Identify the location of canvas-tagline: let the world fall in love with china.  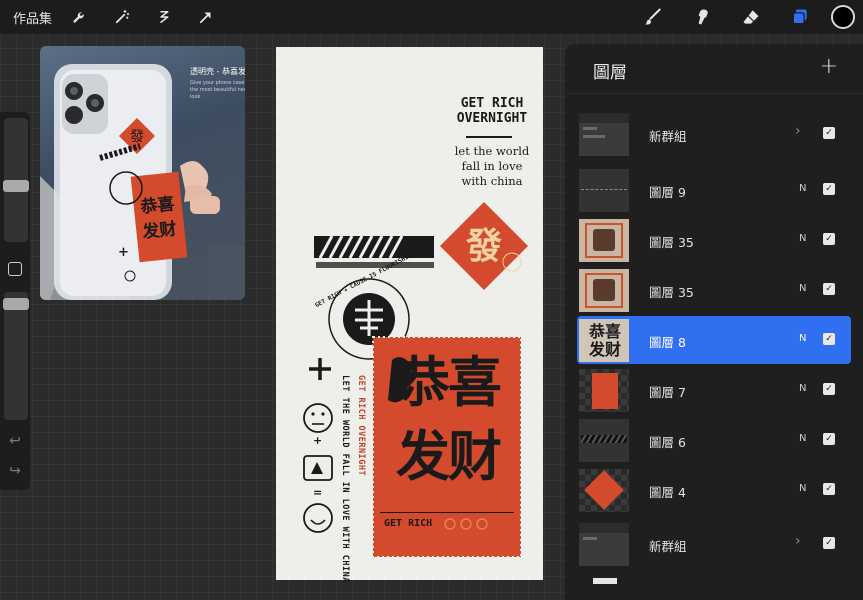
(492, 166).